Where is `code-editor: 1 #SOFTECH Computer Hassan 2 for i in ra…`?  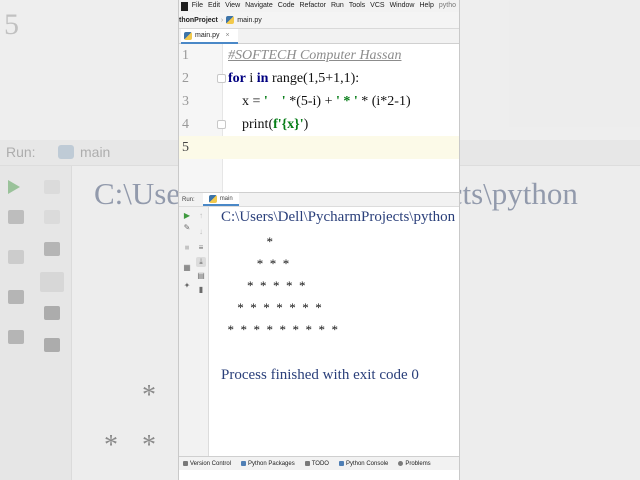 code-editor: 1 #SOFTECH Computer Hassan 2 for i in ra… is located at coordinates (319, 118).